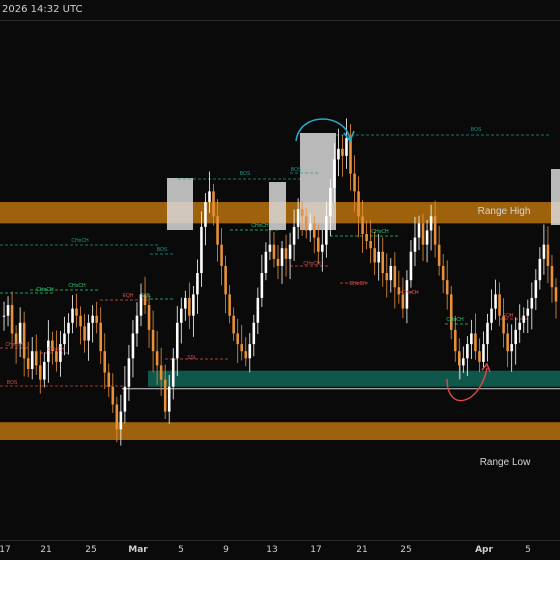 The image size is (560, 600). Describe the element at coordinates (504, 211) in the screenshot. I see `range-high-label: Range High` at that location.